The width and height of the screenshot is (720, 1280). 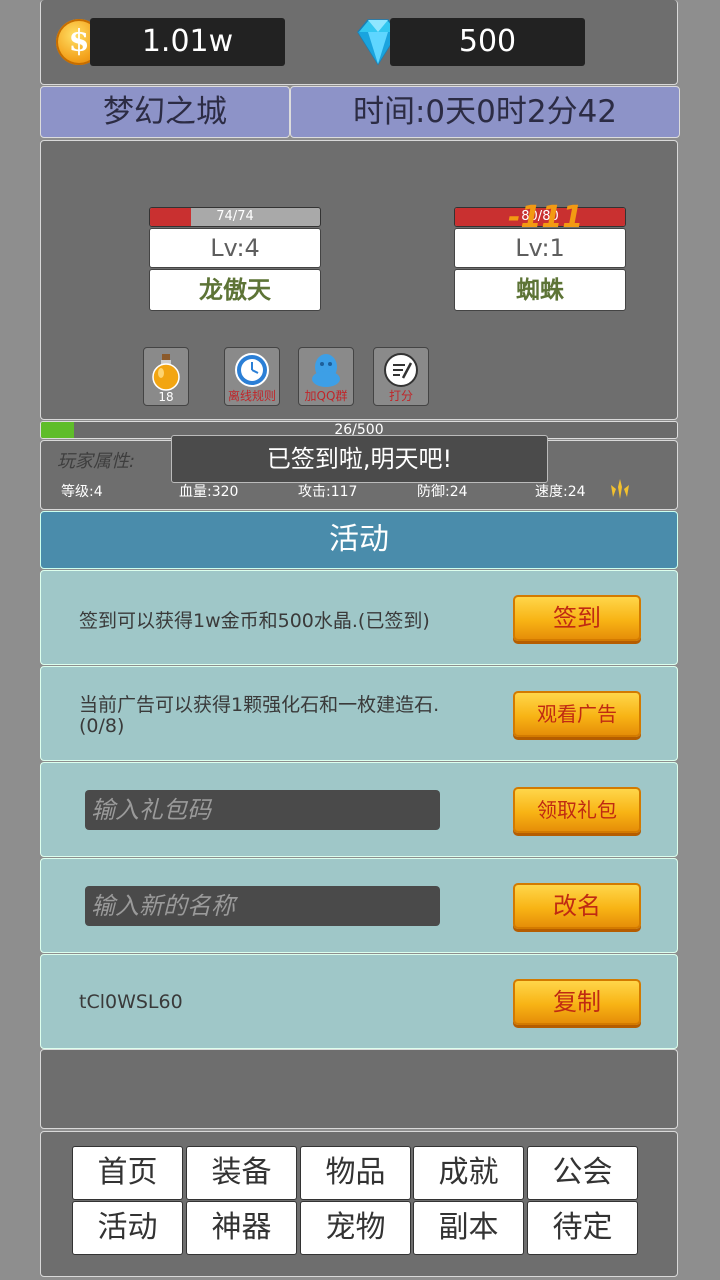 I want to click on ad-text-line1: 当前广告可以获得1颗强化石和一枚建造石., so click(x=259, y=705).